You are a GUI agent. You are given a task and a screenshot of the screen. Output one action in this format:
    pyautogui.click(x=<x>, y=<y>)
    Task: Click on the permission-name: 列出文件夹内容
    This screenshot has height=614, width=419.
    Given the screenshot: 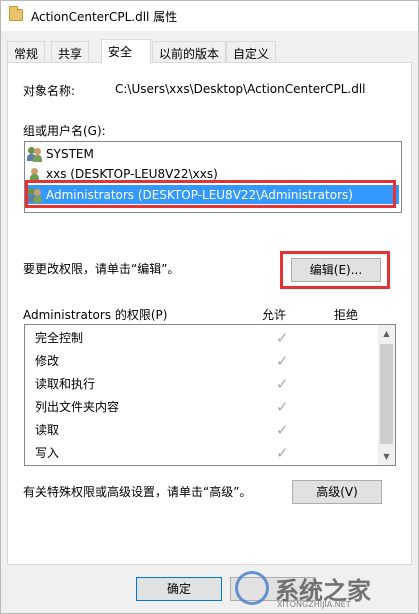 What is the action you would take?
    pyautogui.click(x=77, y=407)
    